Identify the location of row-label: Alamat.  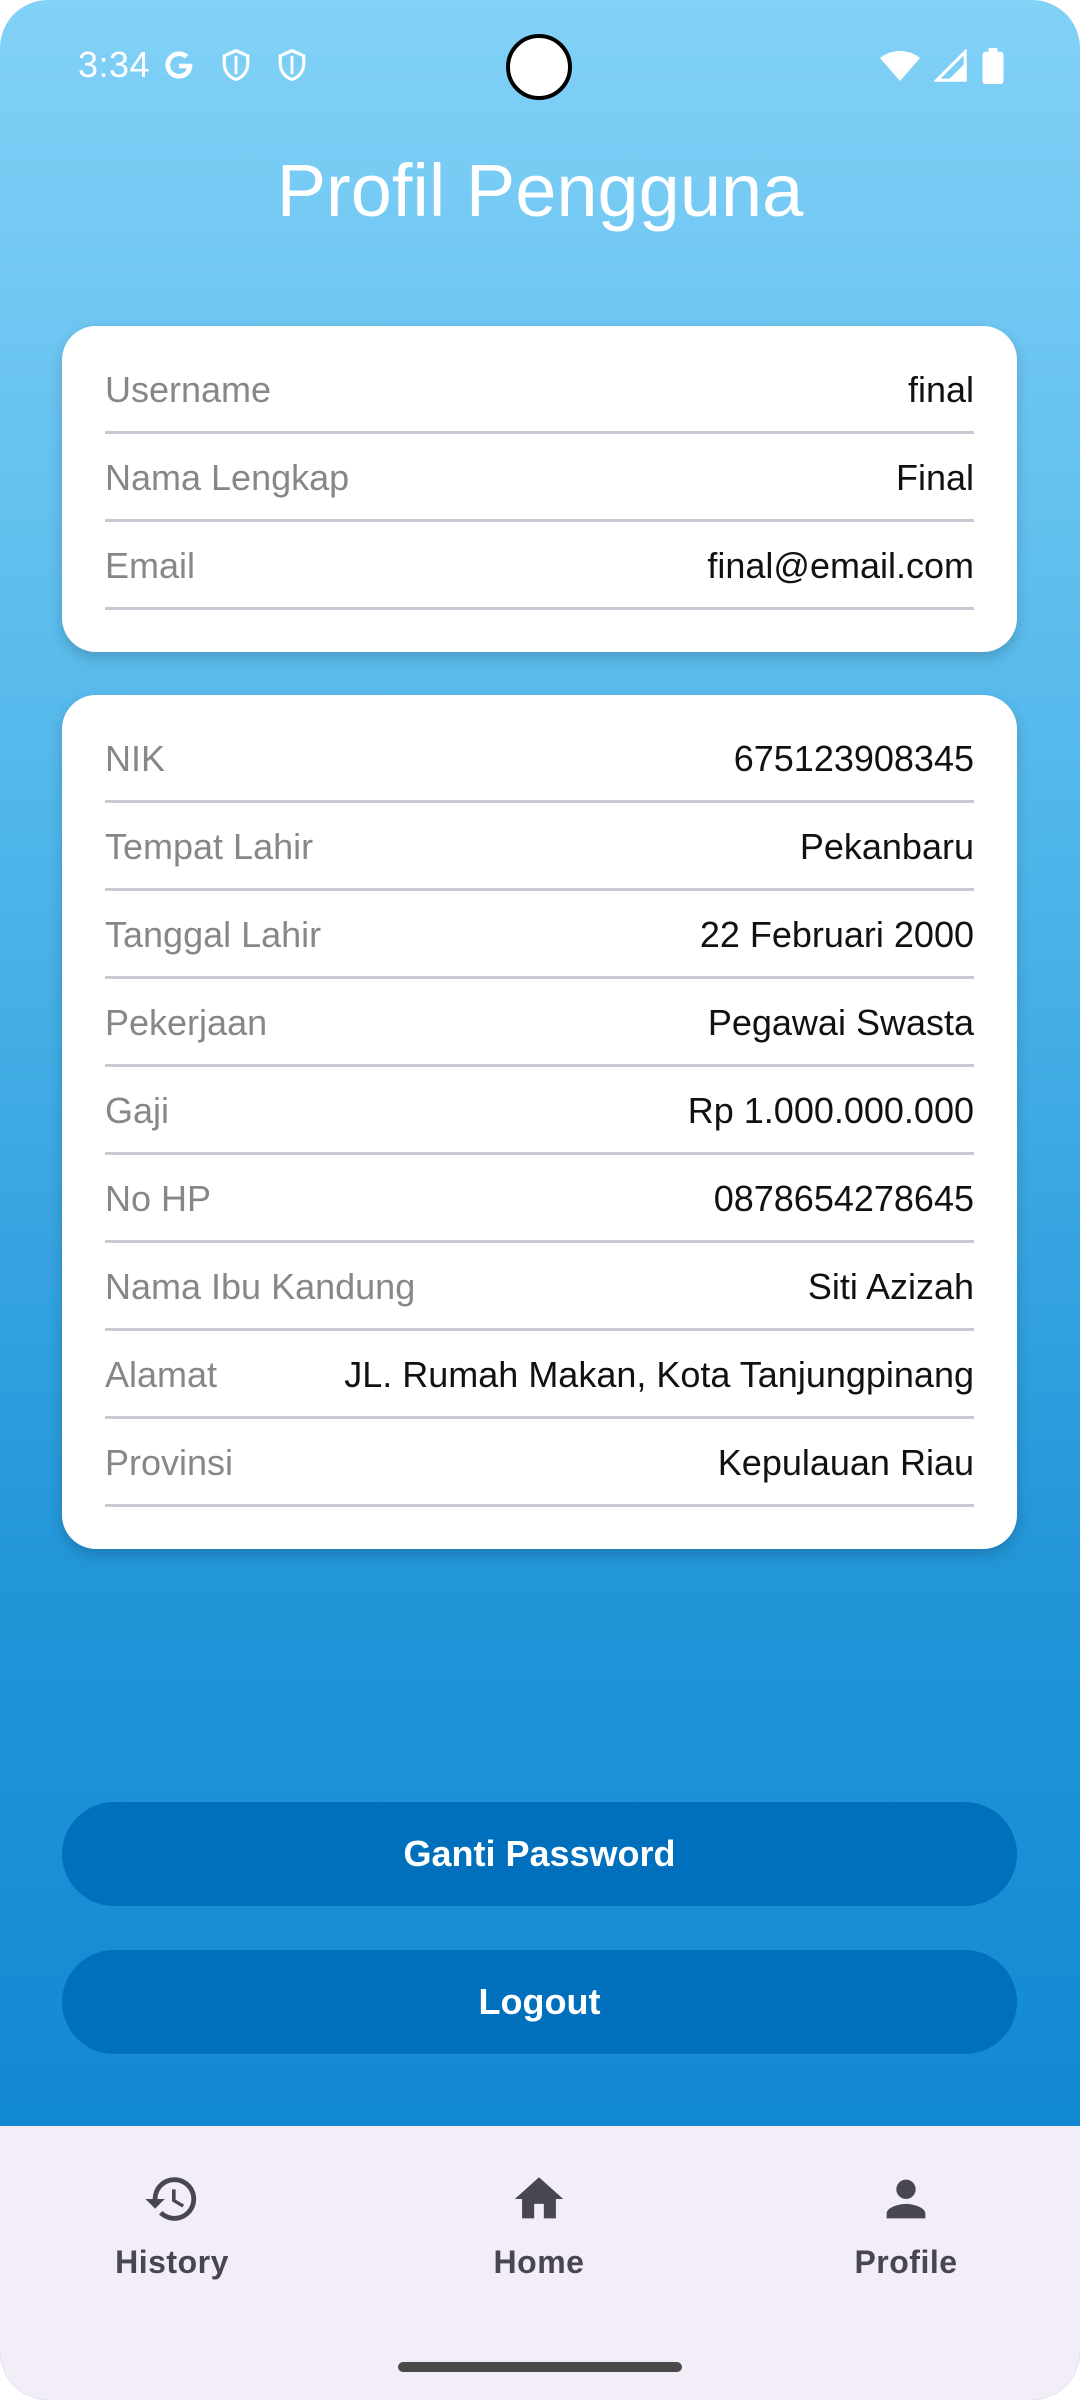
(161, 1374).